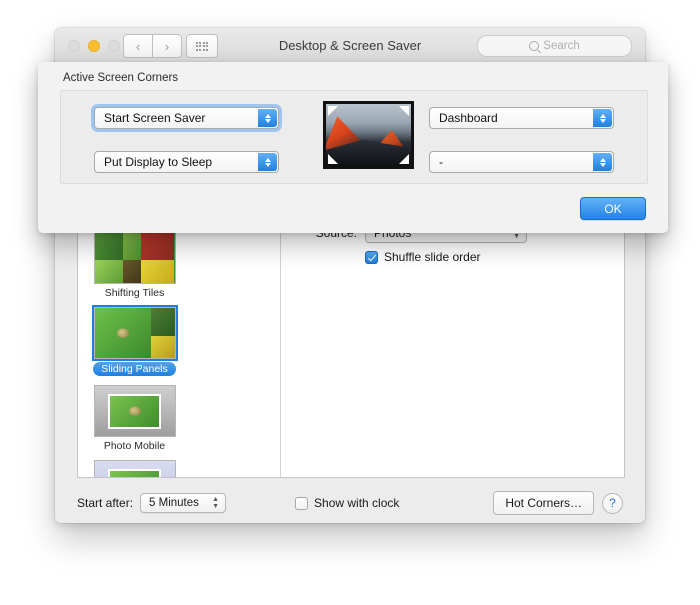 The image size is (700, 605). I want to click on show-with-clock-checkbox, so click(302, 503).